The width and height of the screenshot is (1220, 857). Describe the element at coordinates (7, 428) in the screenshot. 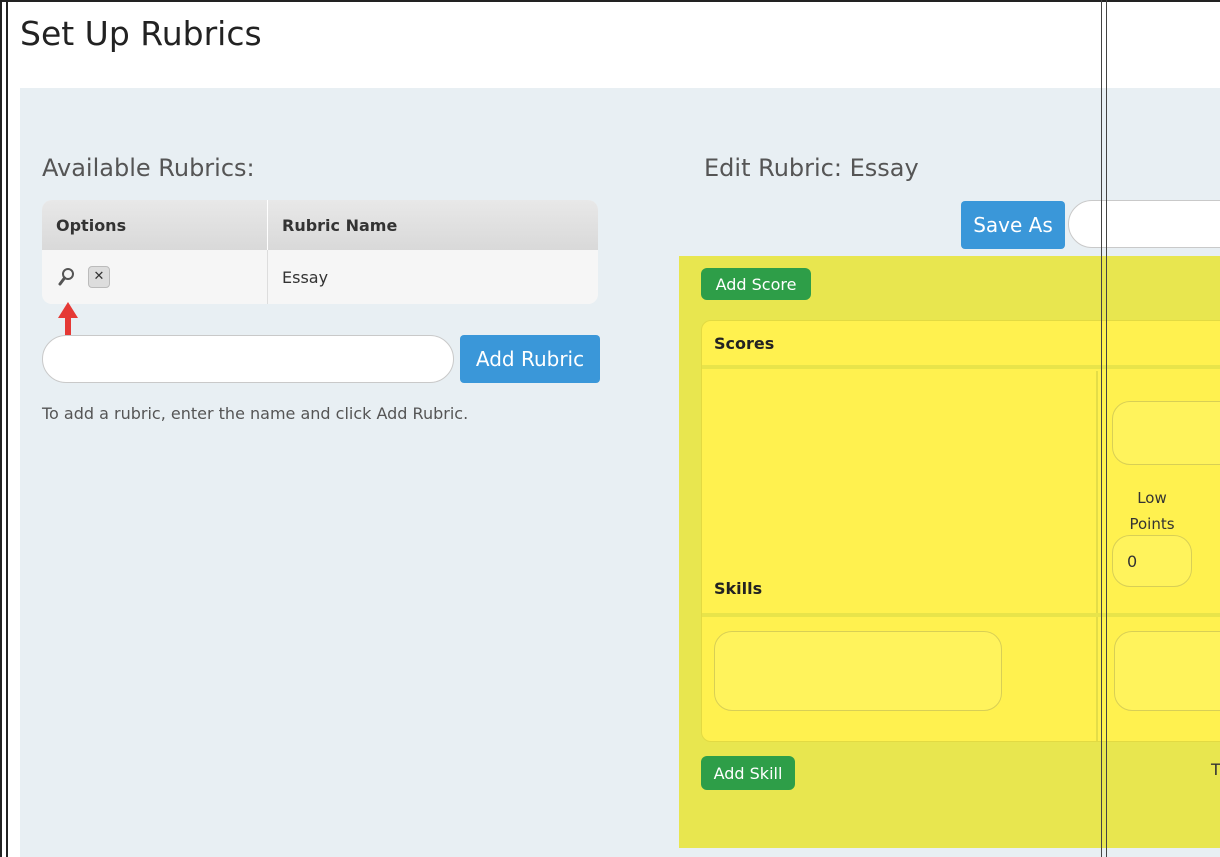

I see `window-frame-left-inner` at that location.